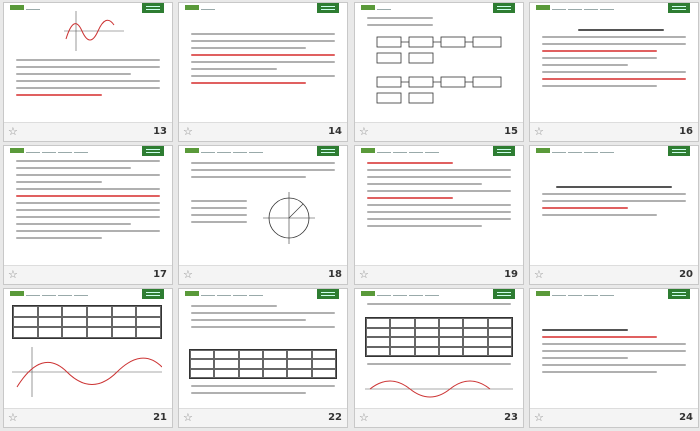 The image size is (700, 431). I want to click on slide-number: 22, so click(335, 417).